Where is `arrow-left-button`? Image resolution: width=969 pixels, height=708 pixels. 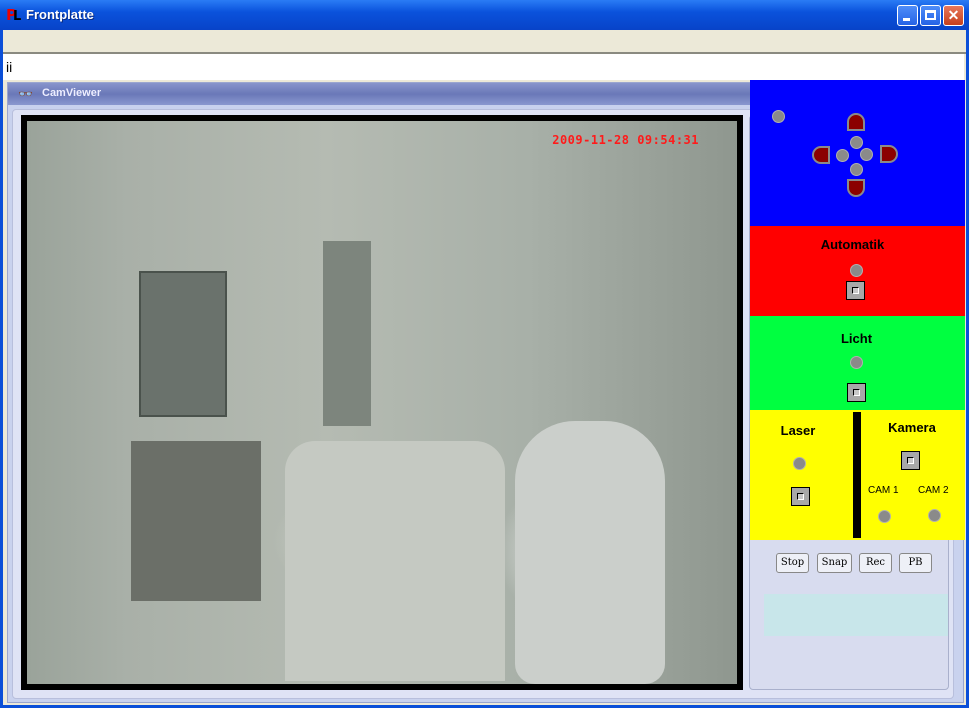
arrow-left-button is located at coordinates (821, 155).